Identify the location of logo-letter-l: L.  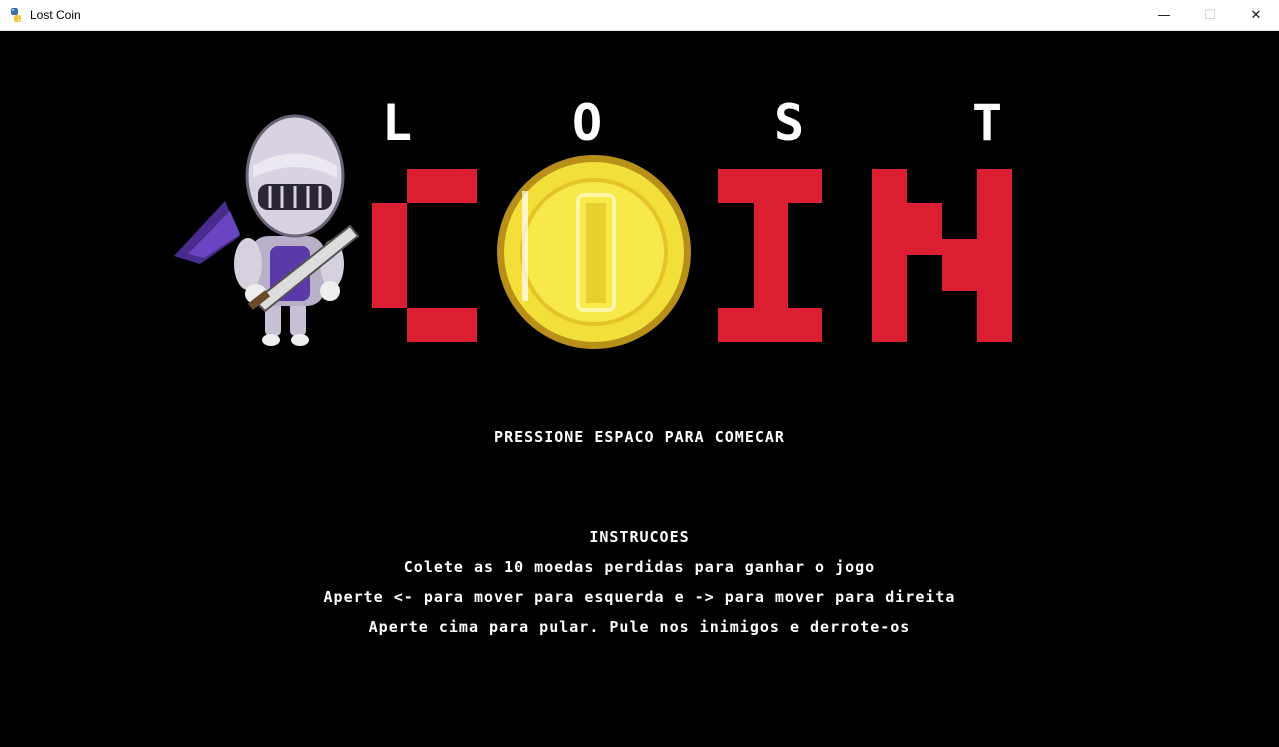
(397, 123).